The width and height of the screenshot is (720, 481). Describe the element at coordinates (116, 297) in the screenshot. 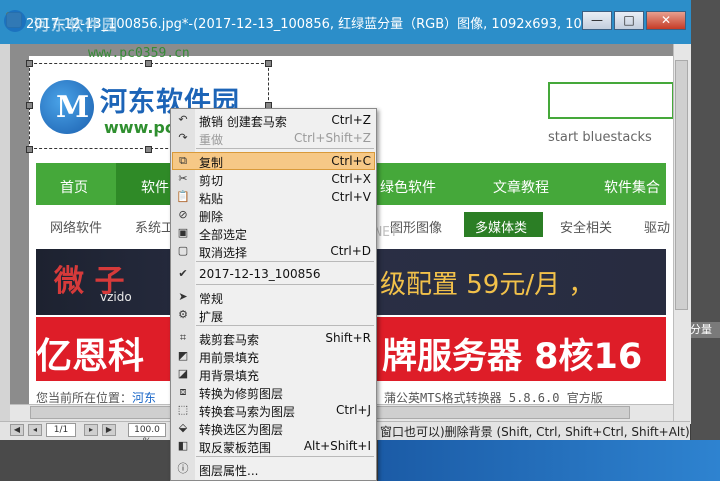

I see `ad-banner-top-sub: vzido` at that location.